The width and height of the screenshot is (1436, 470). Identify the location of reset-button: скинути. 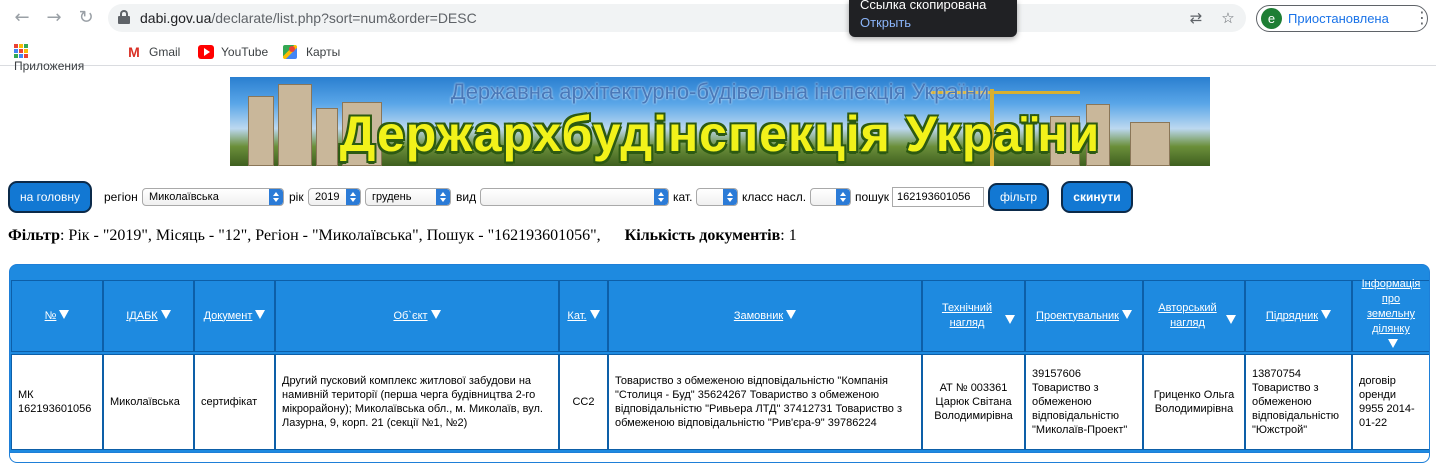
(1097, 197).